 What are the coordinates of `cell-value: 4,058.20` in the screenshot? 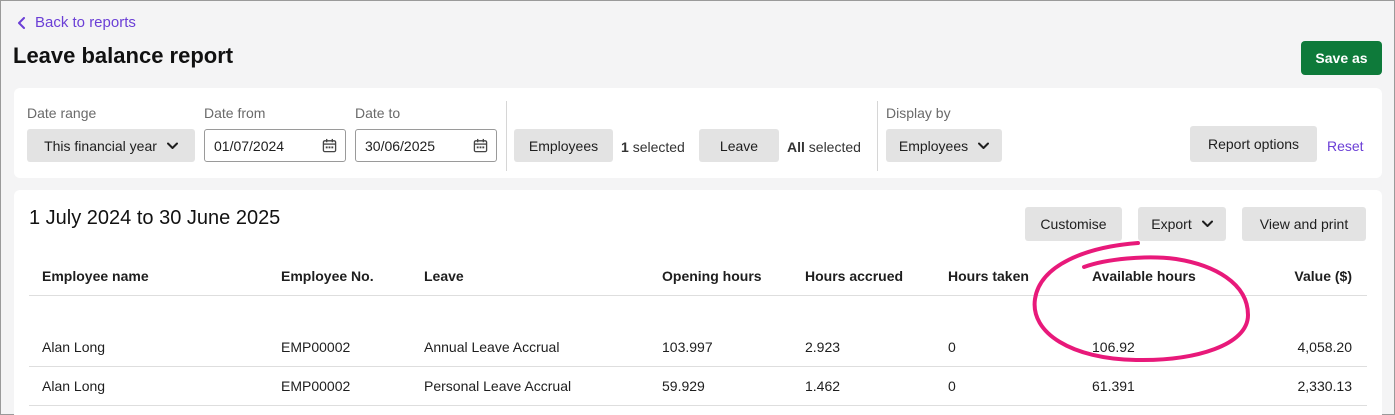 It's located at (1325, 347).